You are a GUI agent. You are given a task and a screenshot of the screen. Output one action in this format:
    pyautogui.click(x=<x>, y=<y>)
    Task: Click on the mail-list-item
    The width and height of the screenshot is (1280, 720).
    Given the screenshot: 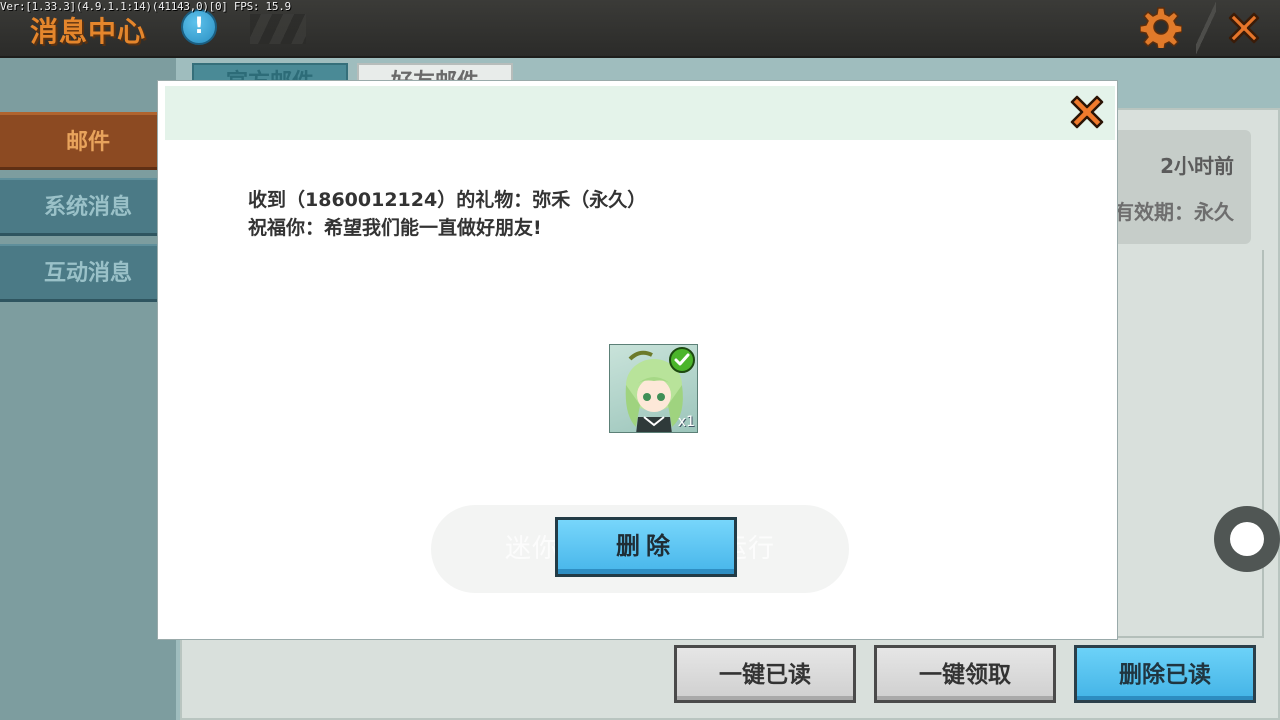 What is the action you would take?
    pyautogui.click(x=1180, y=187)
    